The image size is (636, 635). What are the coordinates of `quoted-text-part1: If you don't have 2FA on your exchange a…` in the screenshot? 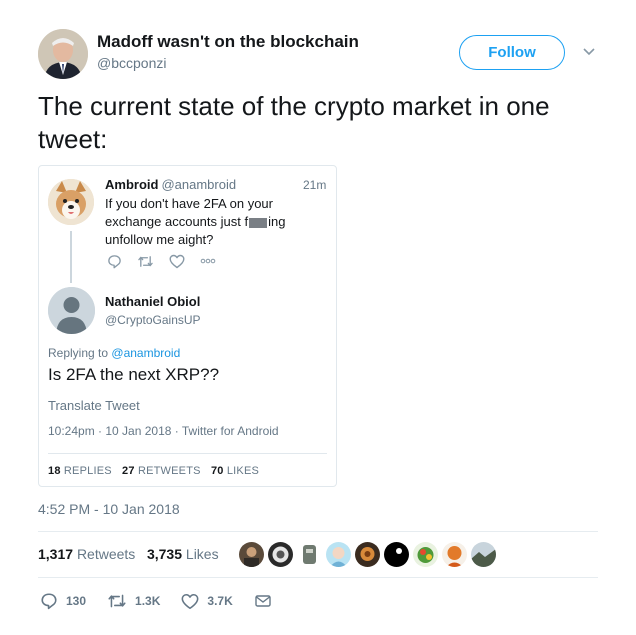 It's located at (189, 212).